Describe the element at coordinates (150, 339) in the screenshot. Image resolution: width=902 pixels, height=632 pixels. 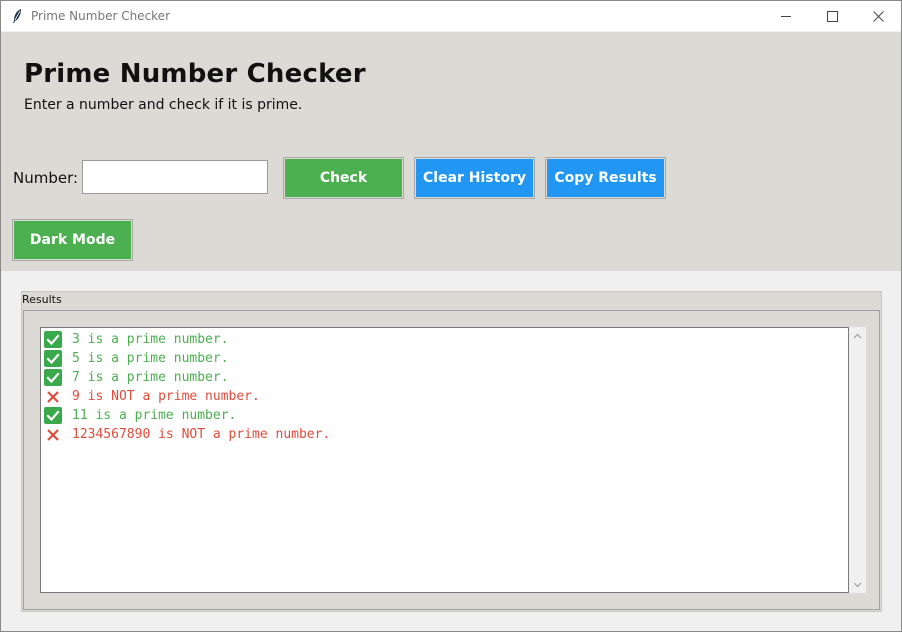
I see `result-text: 3 is a prime number.` at that location.